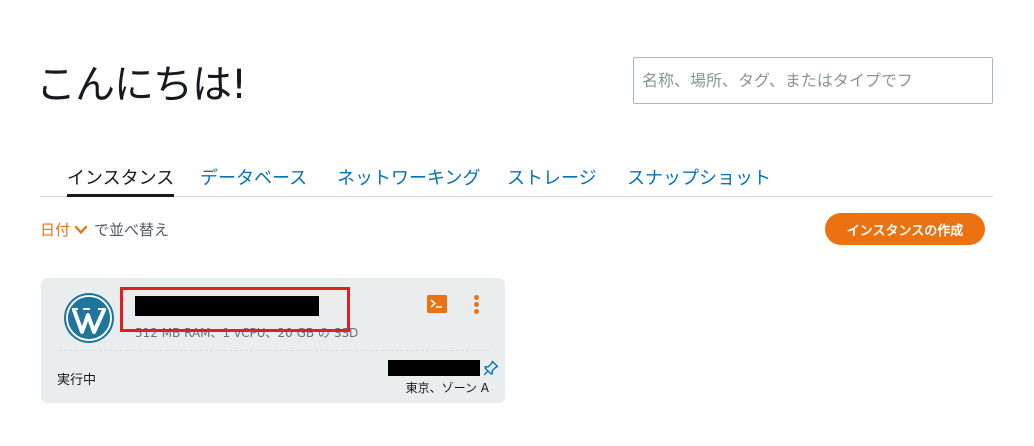 Image resolution: width=1034 pixels, height=446 pixels. Describe the element at coordinates (141, 85) in the screenshot. I see `page-title: こんにちは!` at that location.